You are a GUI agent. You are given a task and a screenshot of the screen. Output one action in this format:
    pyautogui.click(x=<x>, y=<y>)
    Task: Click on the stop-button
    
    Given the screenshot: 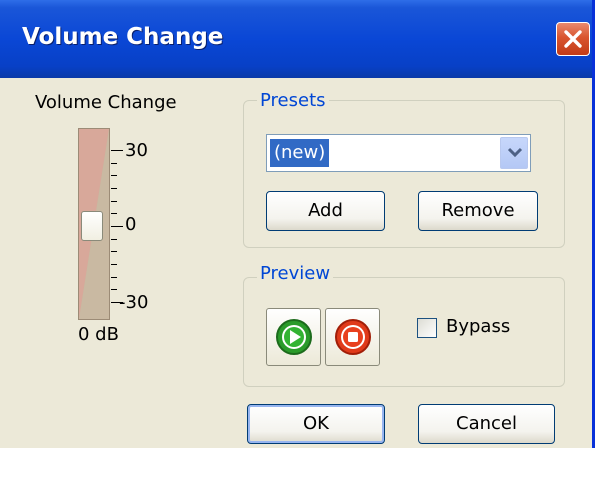 What is the action you would take?
    pyautogui.click(x=352, y=337)
    